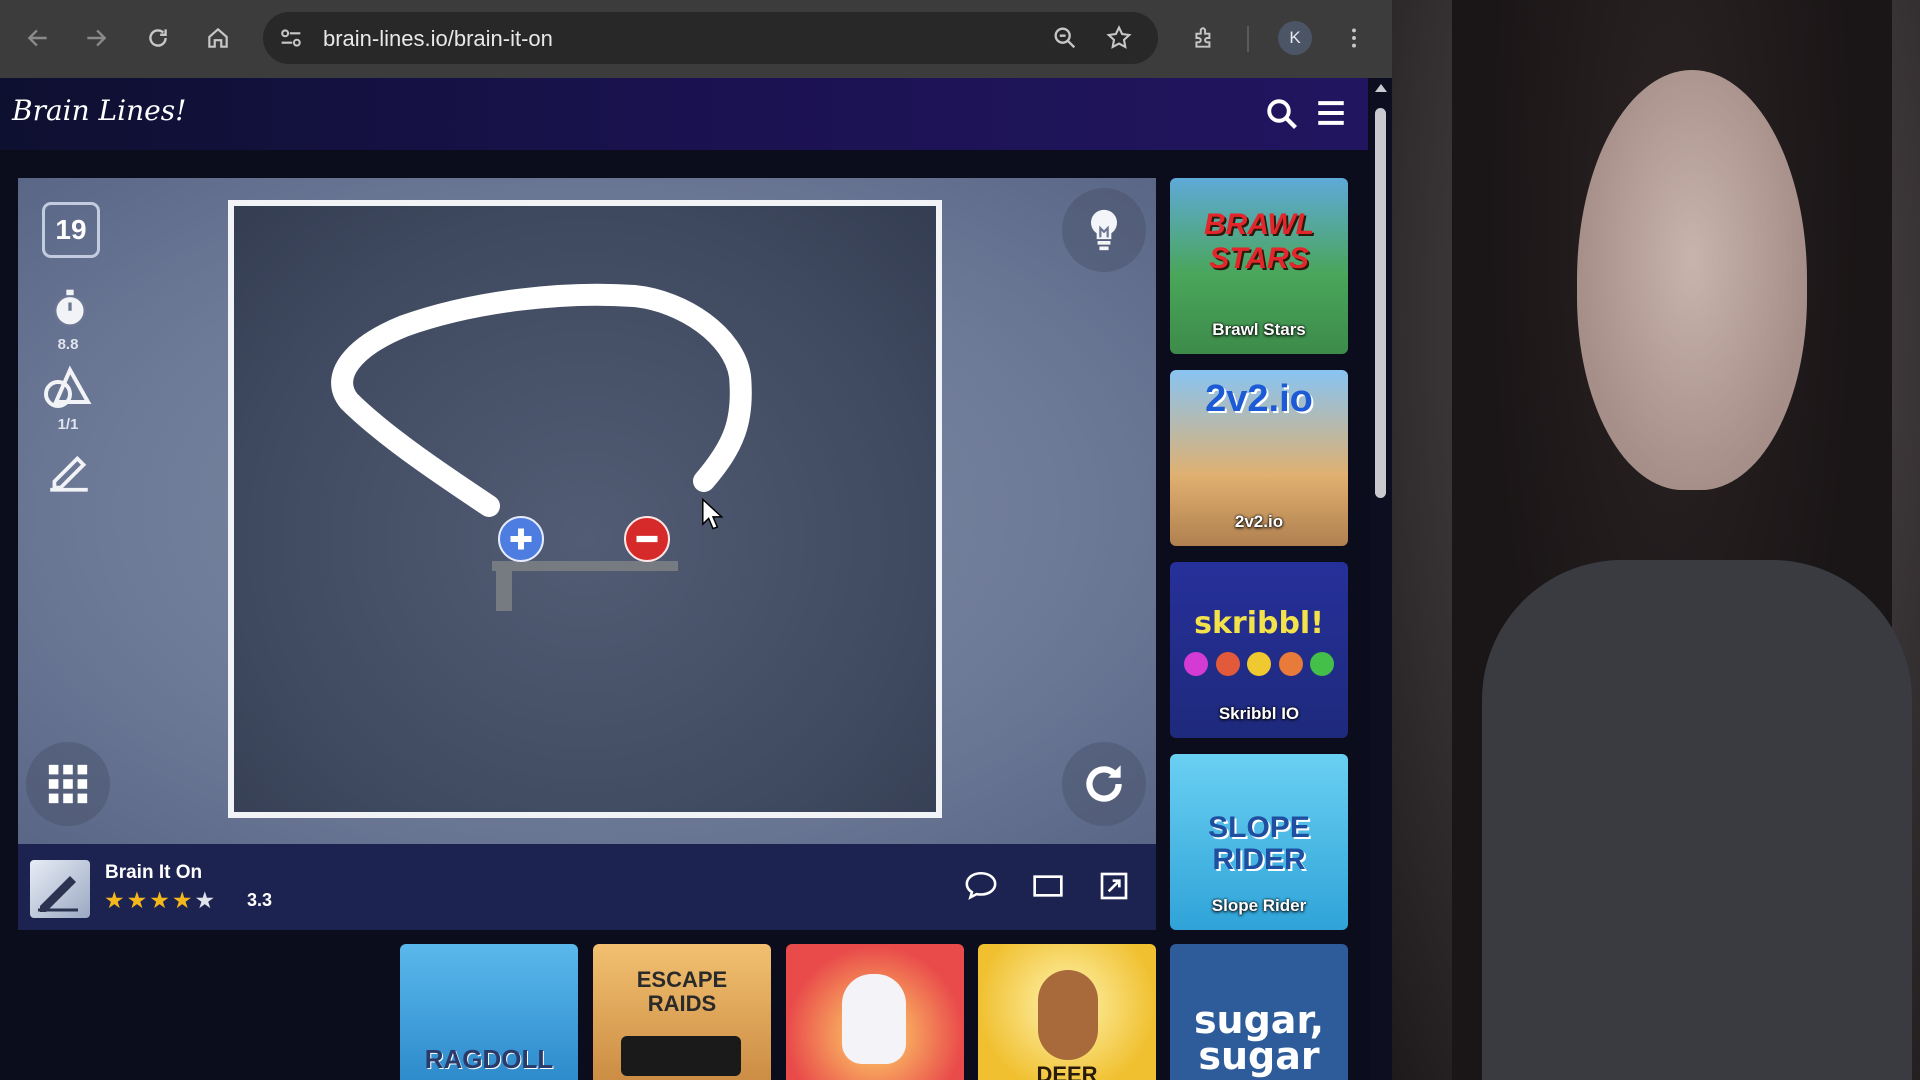 This screenshot has height=1080, width=1920. I want to click on game-card-ragdoll: RAGDOLL, so click(489, 1012).